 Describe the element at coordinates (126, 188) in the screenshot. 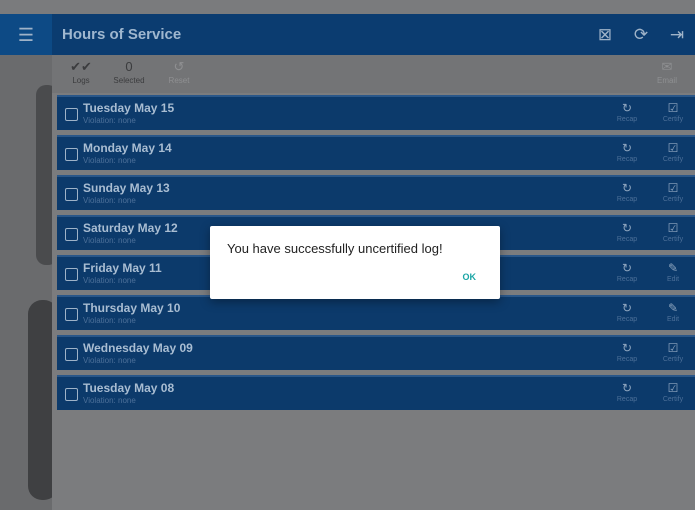

I see `log-day: Sunday May 13` at that location.